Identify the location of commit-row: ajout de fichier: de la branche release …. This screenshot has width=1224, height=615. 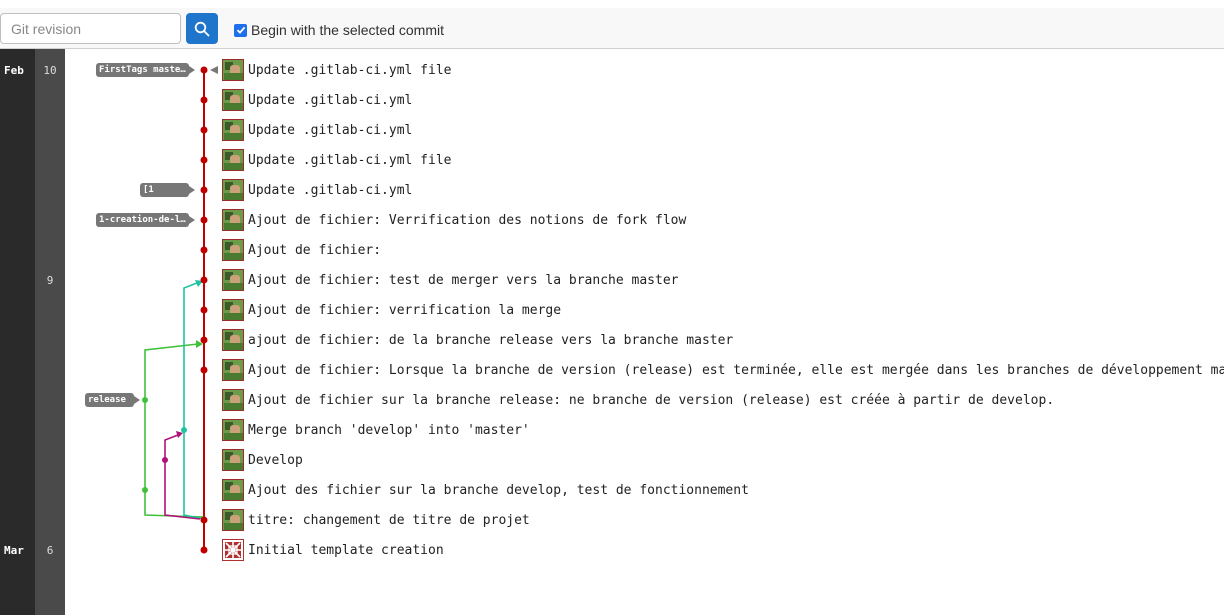
(477, 340).